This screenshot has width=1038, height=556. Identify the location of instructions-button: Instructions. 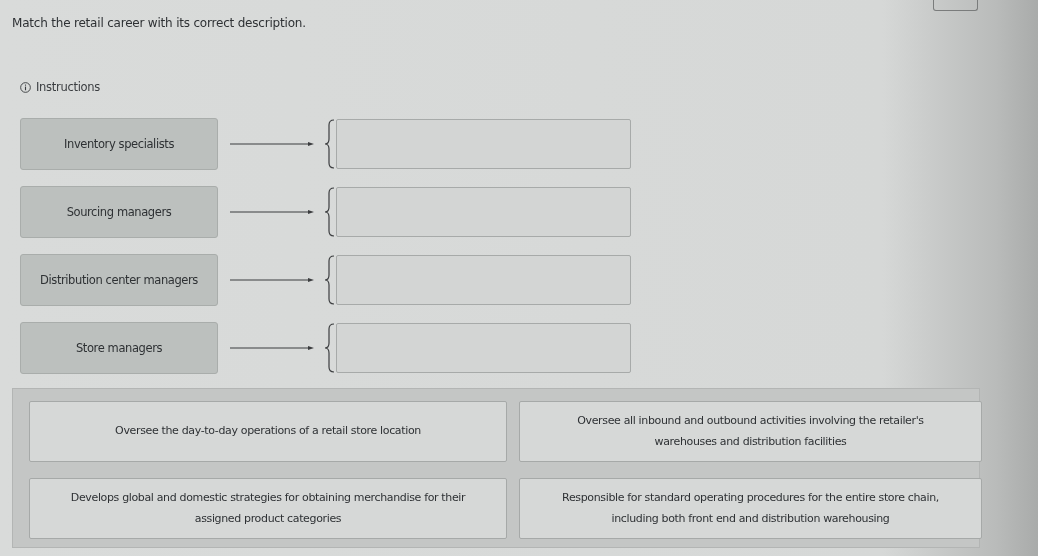
(60, 87).